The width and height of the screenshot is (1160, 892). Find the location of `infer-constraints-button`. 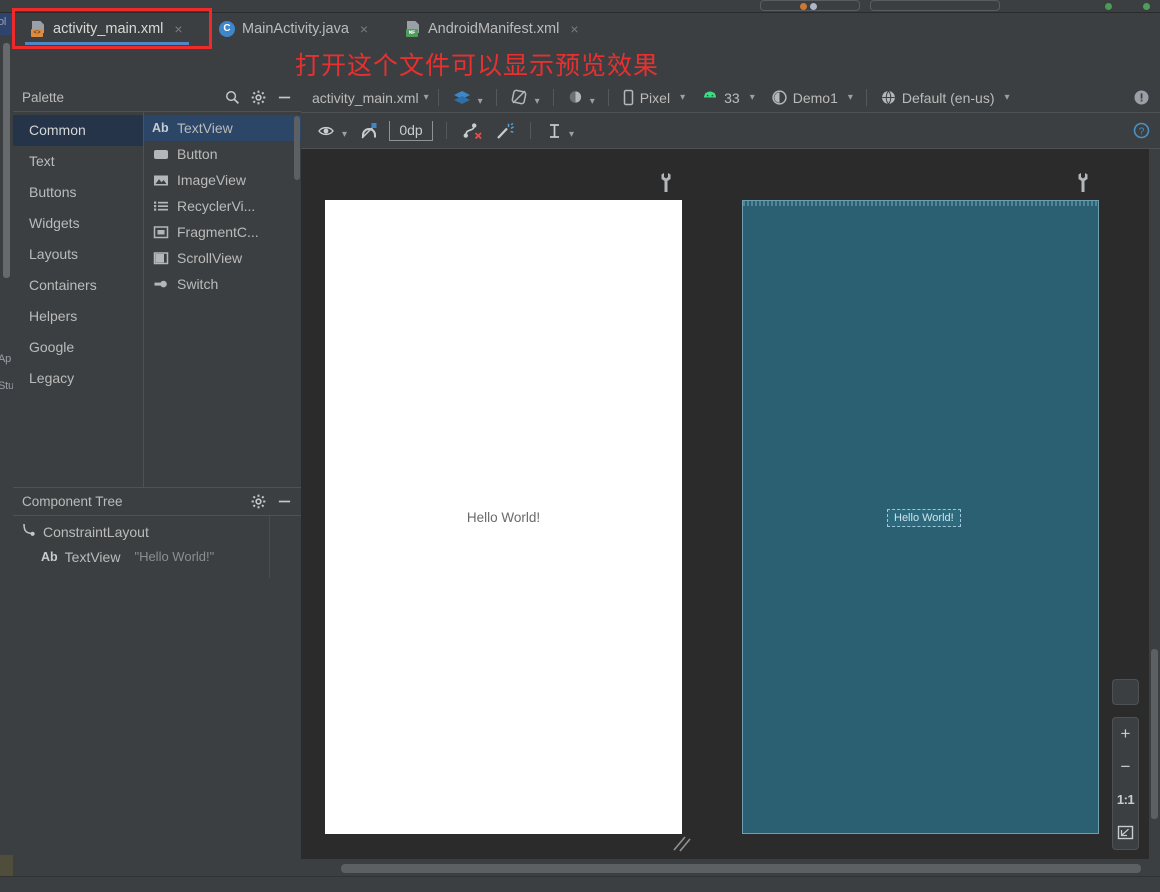

infer-constraints-button is located at coordinates (505, 131).